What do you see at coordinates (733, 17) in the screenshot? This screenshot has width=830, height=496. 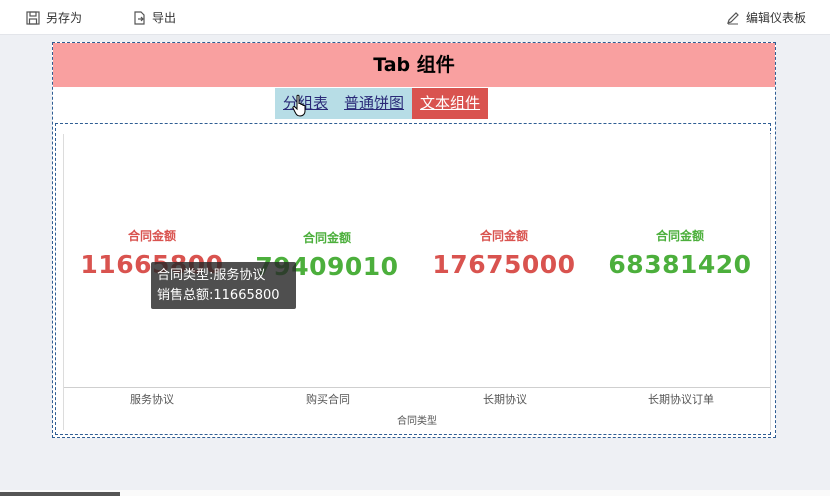 I see `pencil-icon` at bounding box center [733, 17].